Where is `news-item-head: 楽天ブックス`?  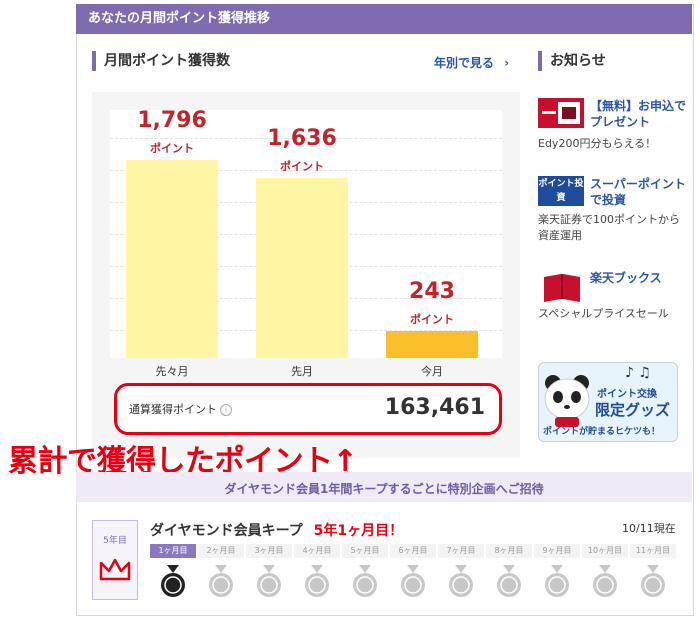 news-item-head: 楽天ブックス is located at coordinates (626, 278).